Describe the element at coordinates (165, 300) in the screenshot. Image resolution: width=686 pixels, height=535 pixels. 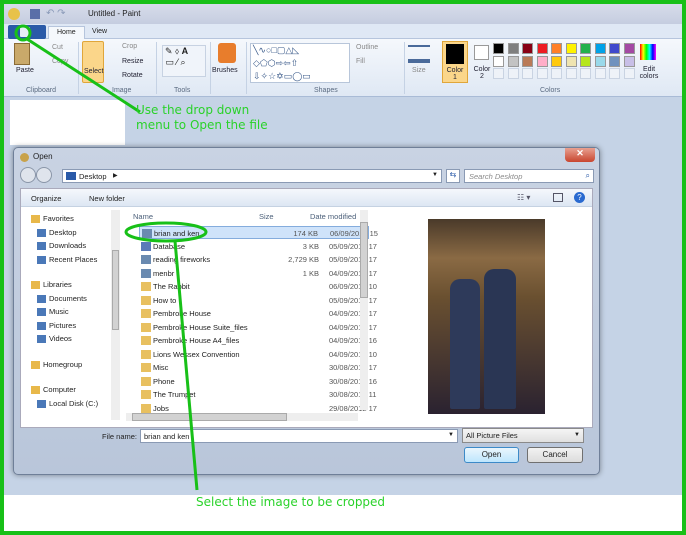
I see `file-name: How to` at that location.